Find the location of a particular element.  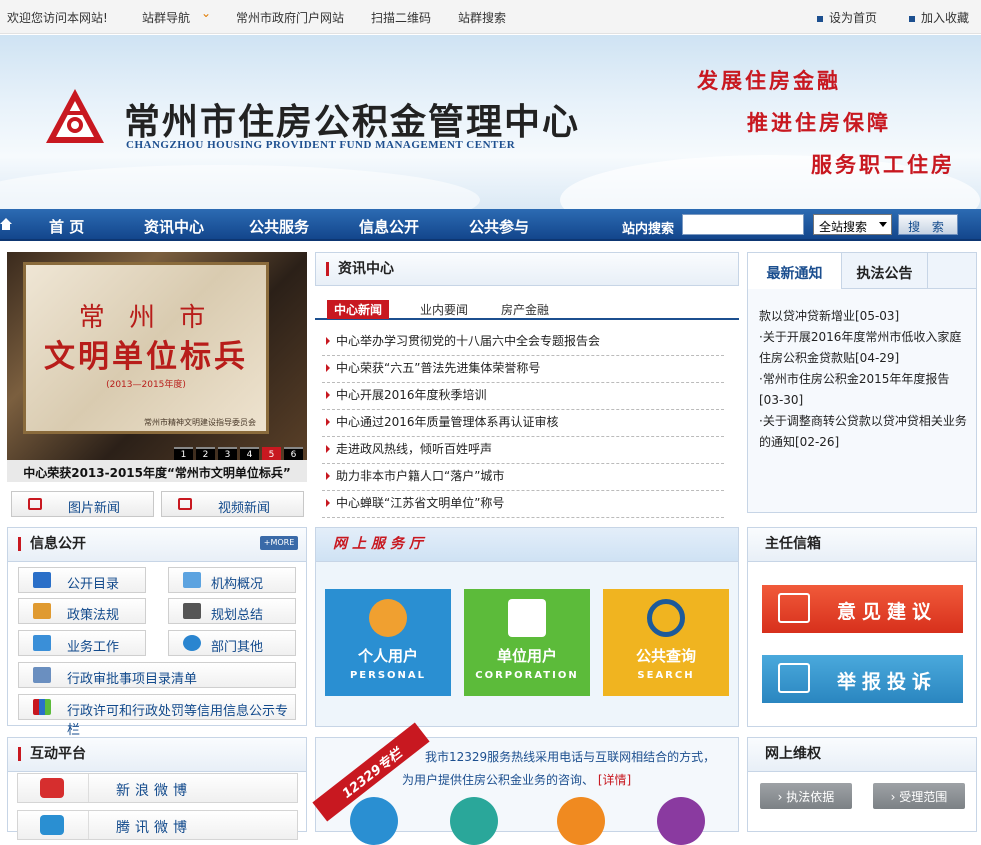

search-scope-select: 全站搜索 is located at coordinates (852, 224).